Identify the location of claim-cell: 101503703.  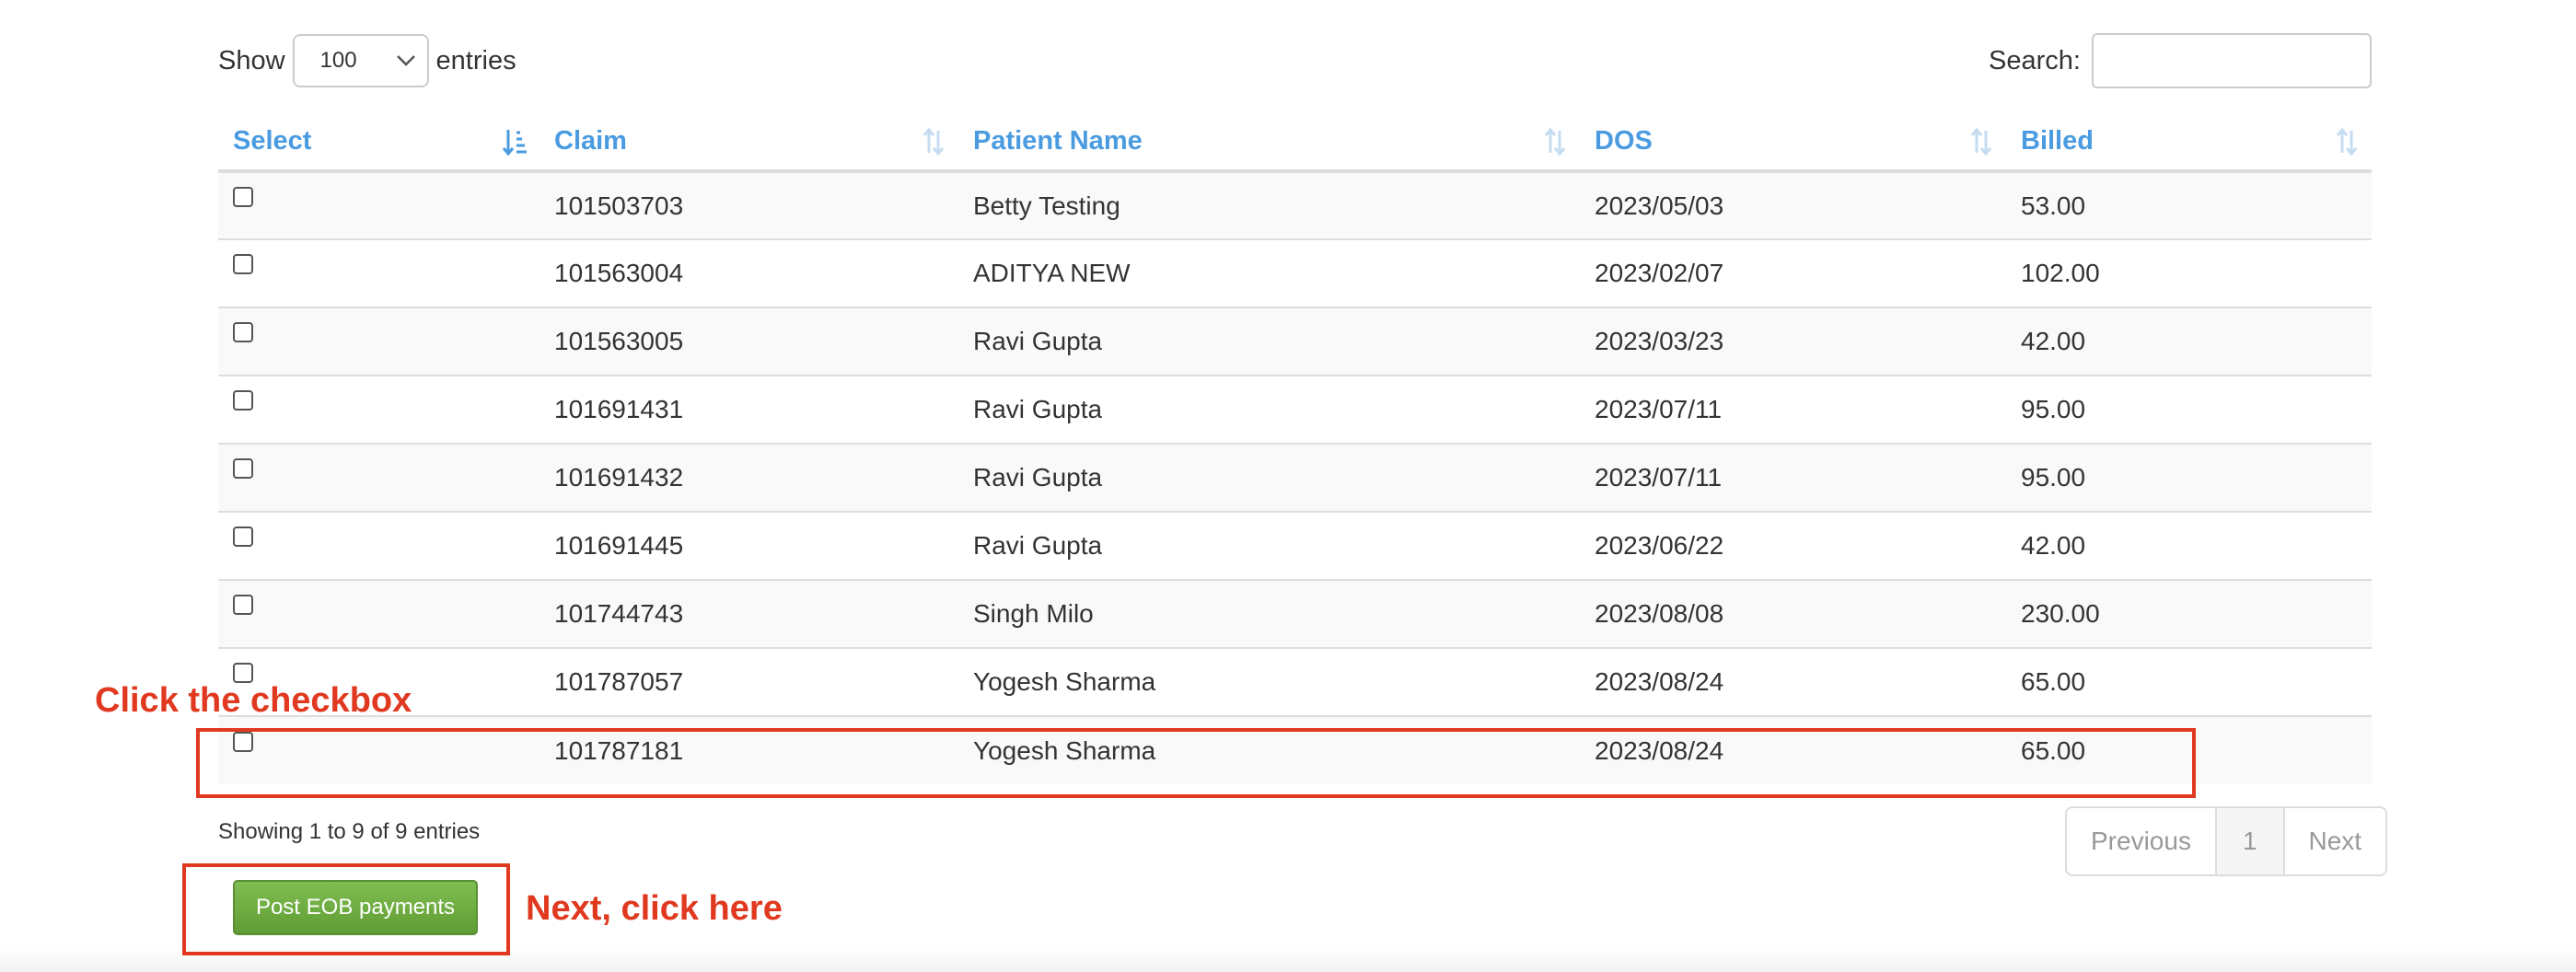
(749, 205).